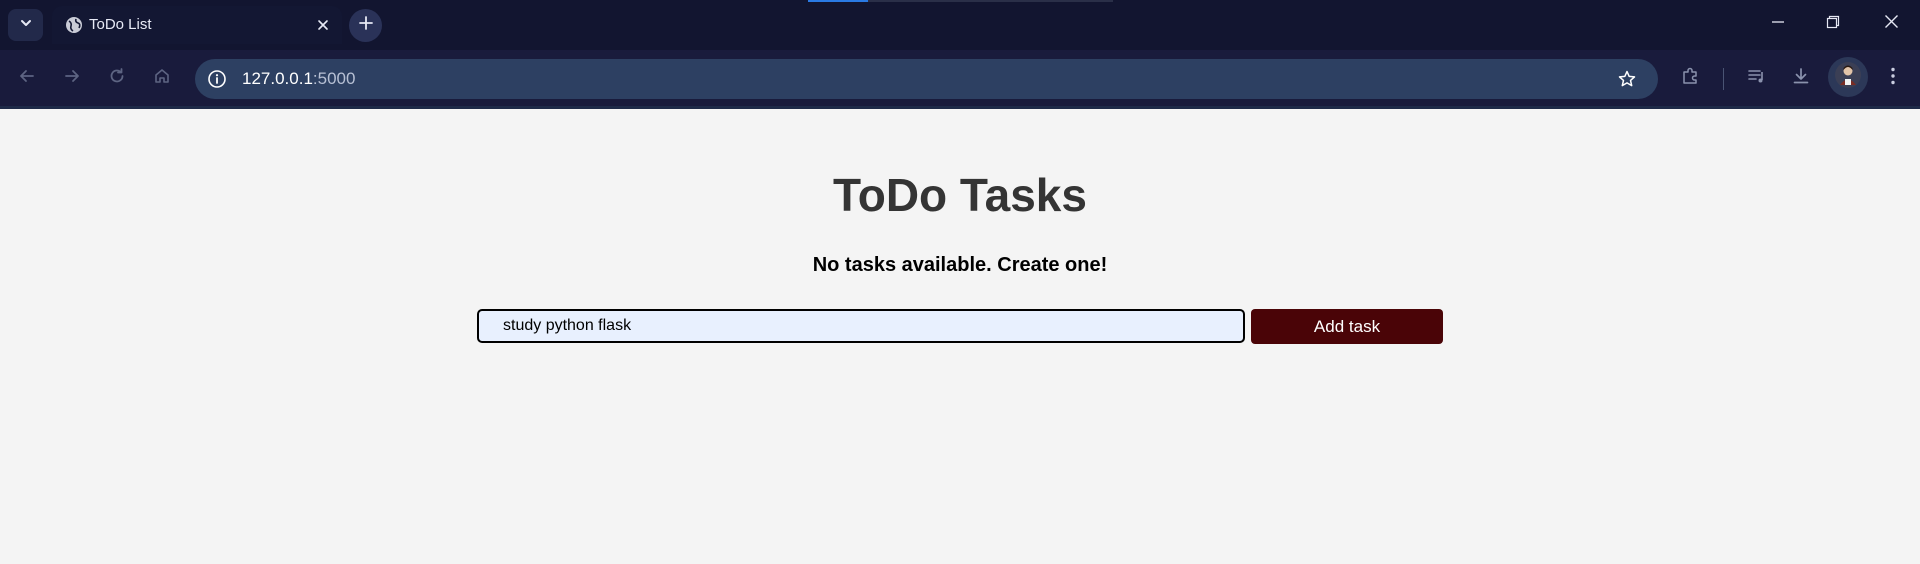  I want to click on minimize-button, so click(1778, 24).